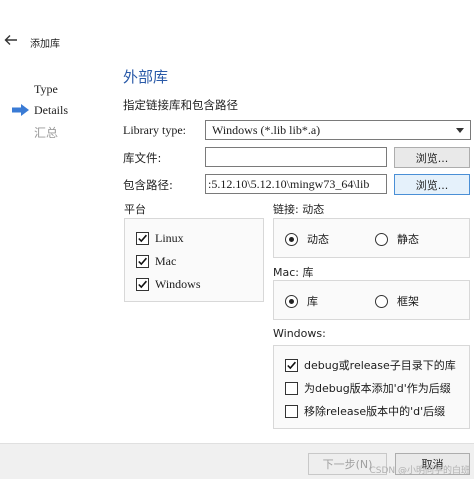 The width and height of the screenshot is (474, 479). Describe the element at coordinates (419, 471) in the screenshot. I see `watermark: CSDN @小明同学的白班` at that location.